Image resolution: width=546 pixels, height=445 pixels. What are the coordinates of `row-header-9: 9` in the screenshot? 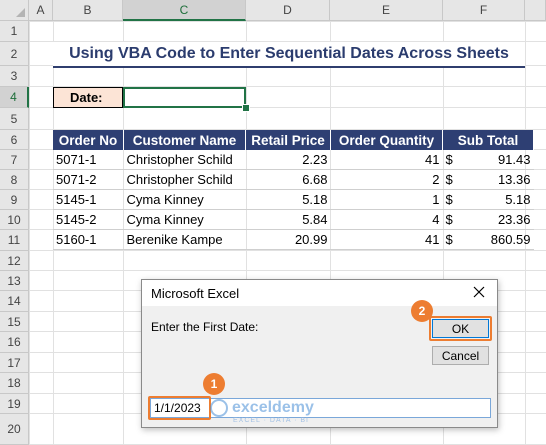 It's located at (14, 200).